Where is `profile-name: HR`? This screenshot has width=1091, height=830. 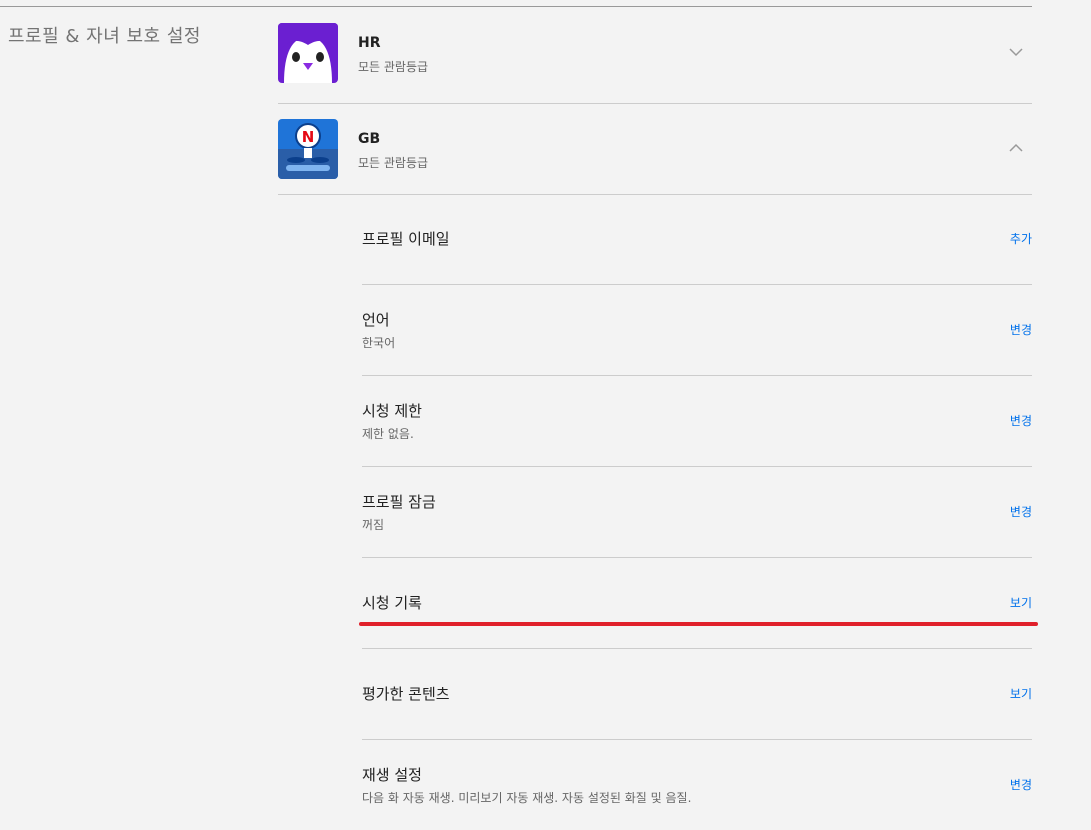
profile-name: HR is located at coordinates (369, 43).